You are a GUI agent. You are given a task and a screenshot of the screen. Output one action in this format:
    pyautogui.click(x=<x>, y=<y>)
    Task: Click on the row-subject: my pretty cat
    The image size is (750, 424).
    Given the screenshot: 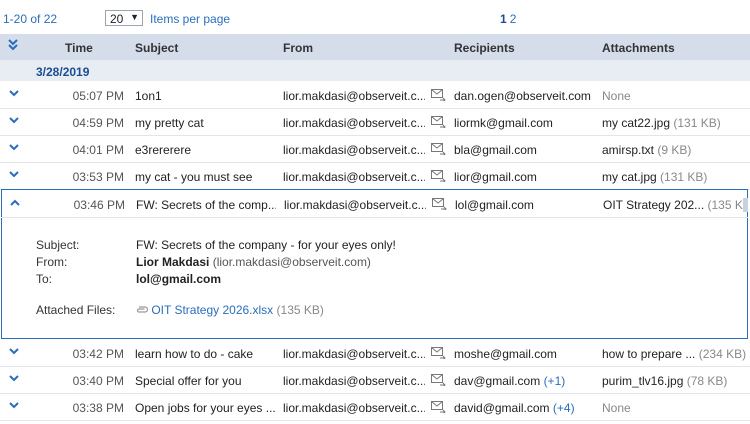 What is the action you would take?
    pyautogui.click(x=169, y=123)
    